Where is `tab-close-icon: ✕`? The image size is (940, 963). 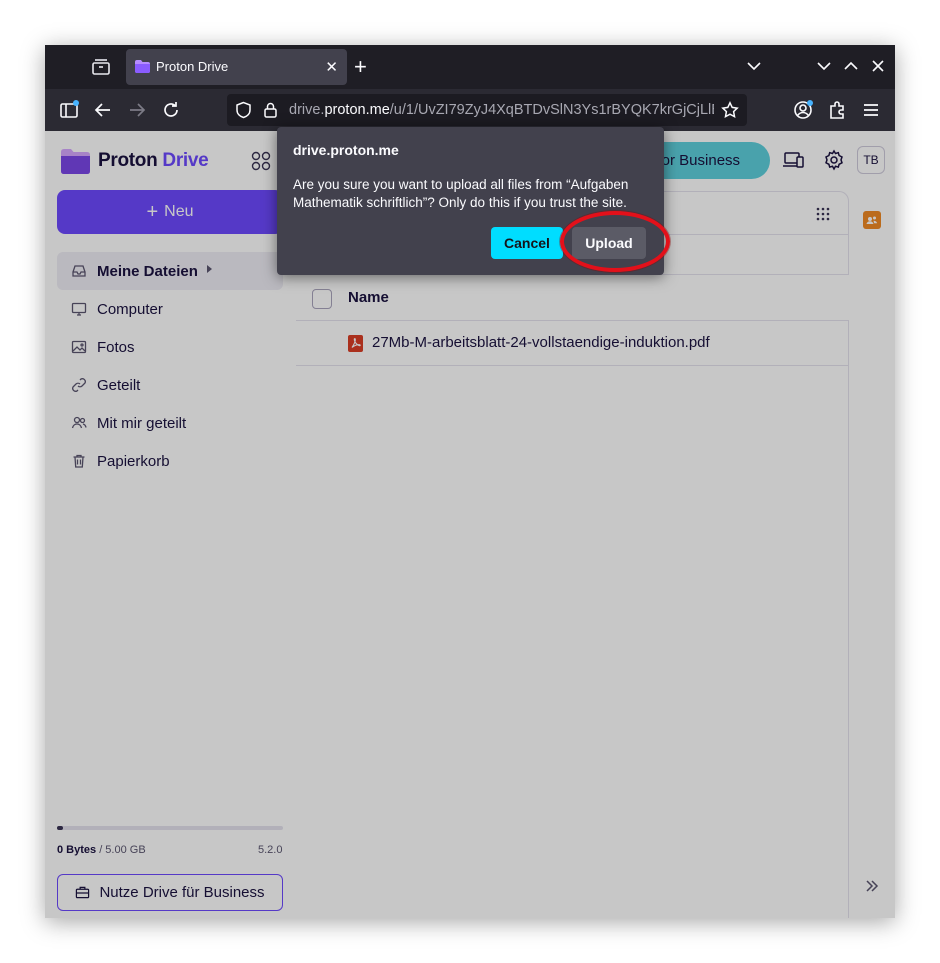 tab-close-icon: ✕ is located at coordinates (331, 67).